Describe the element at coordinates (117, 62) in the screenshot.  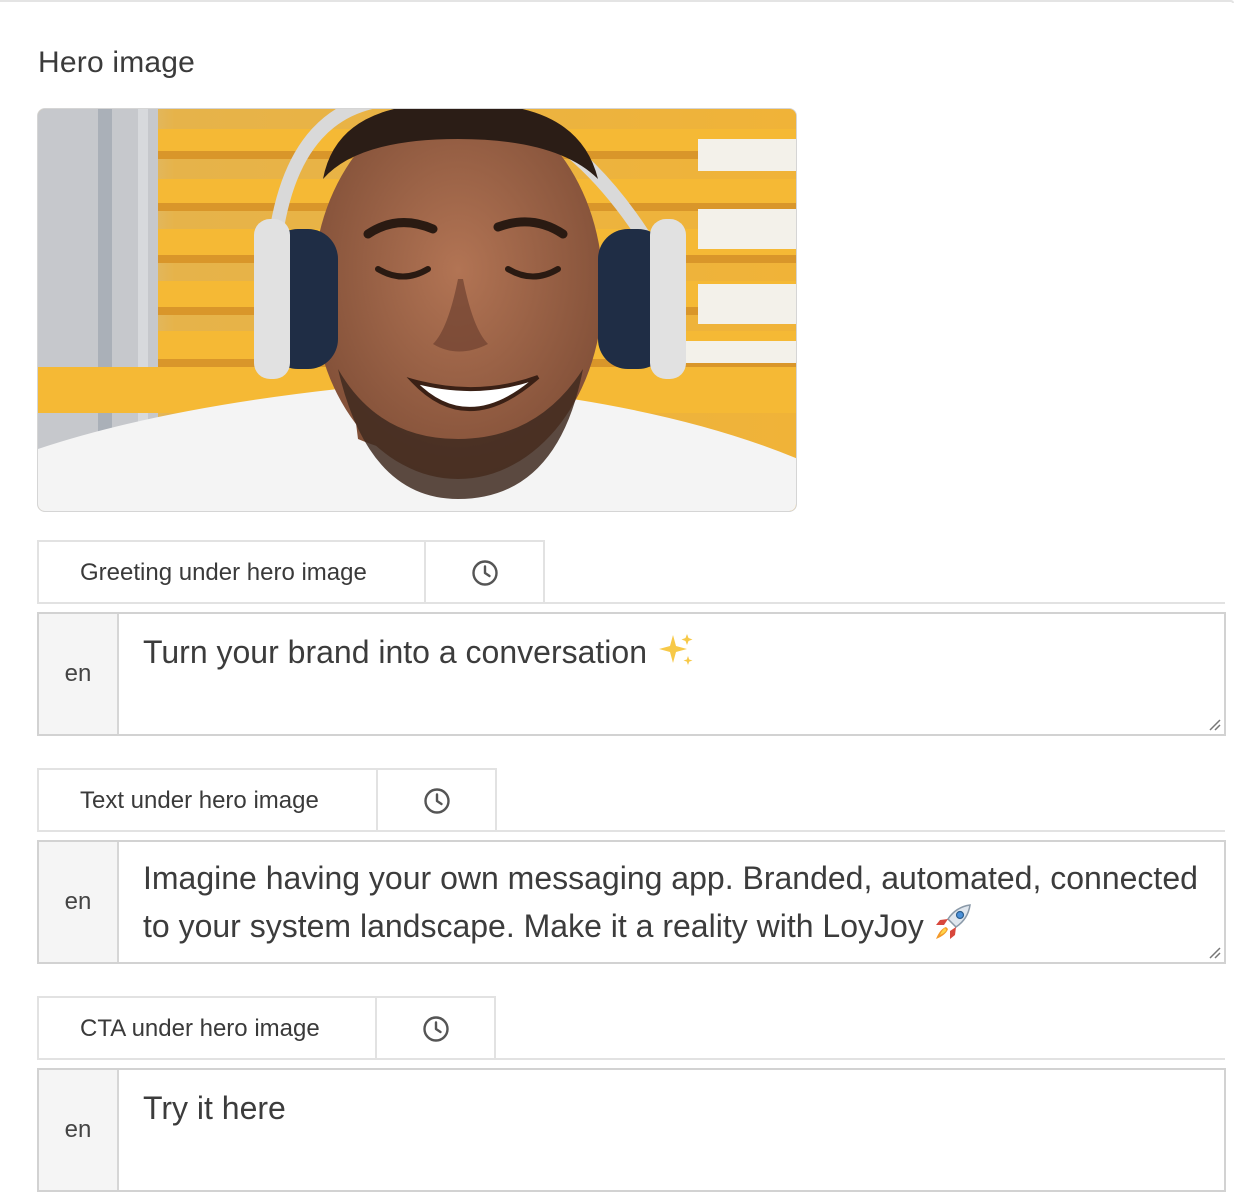
I see `section-title: Hero image` at that location.